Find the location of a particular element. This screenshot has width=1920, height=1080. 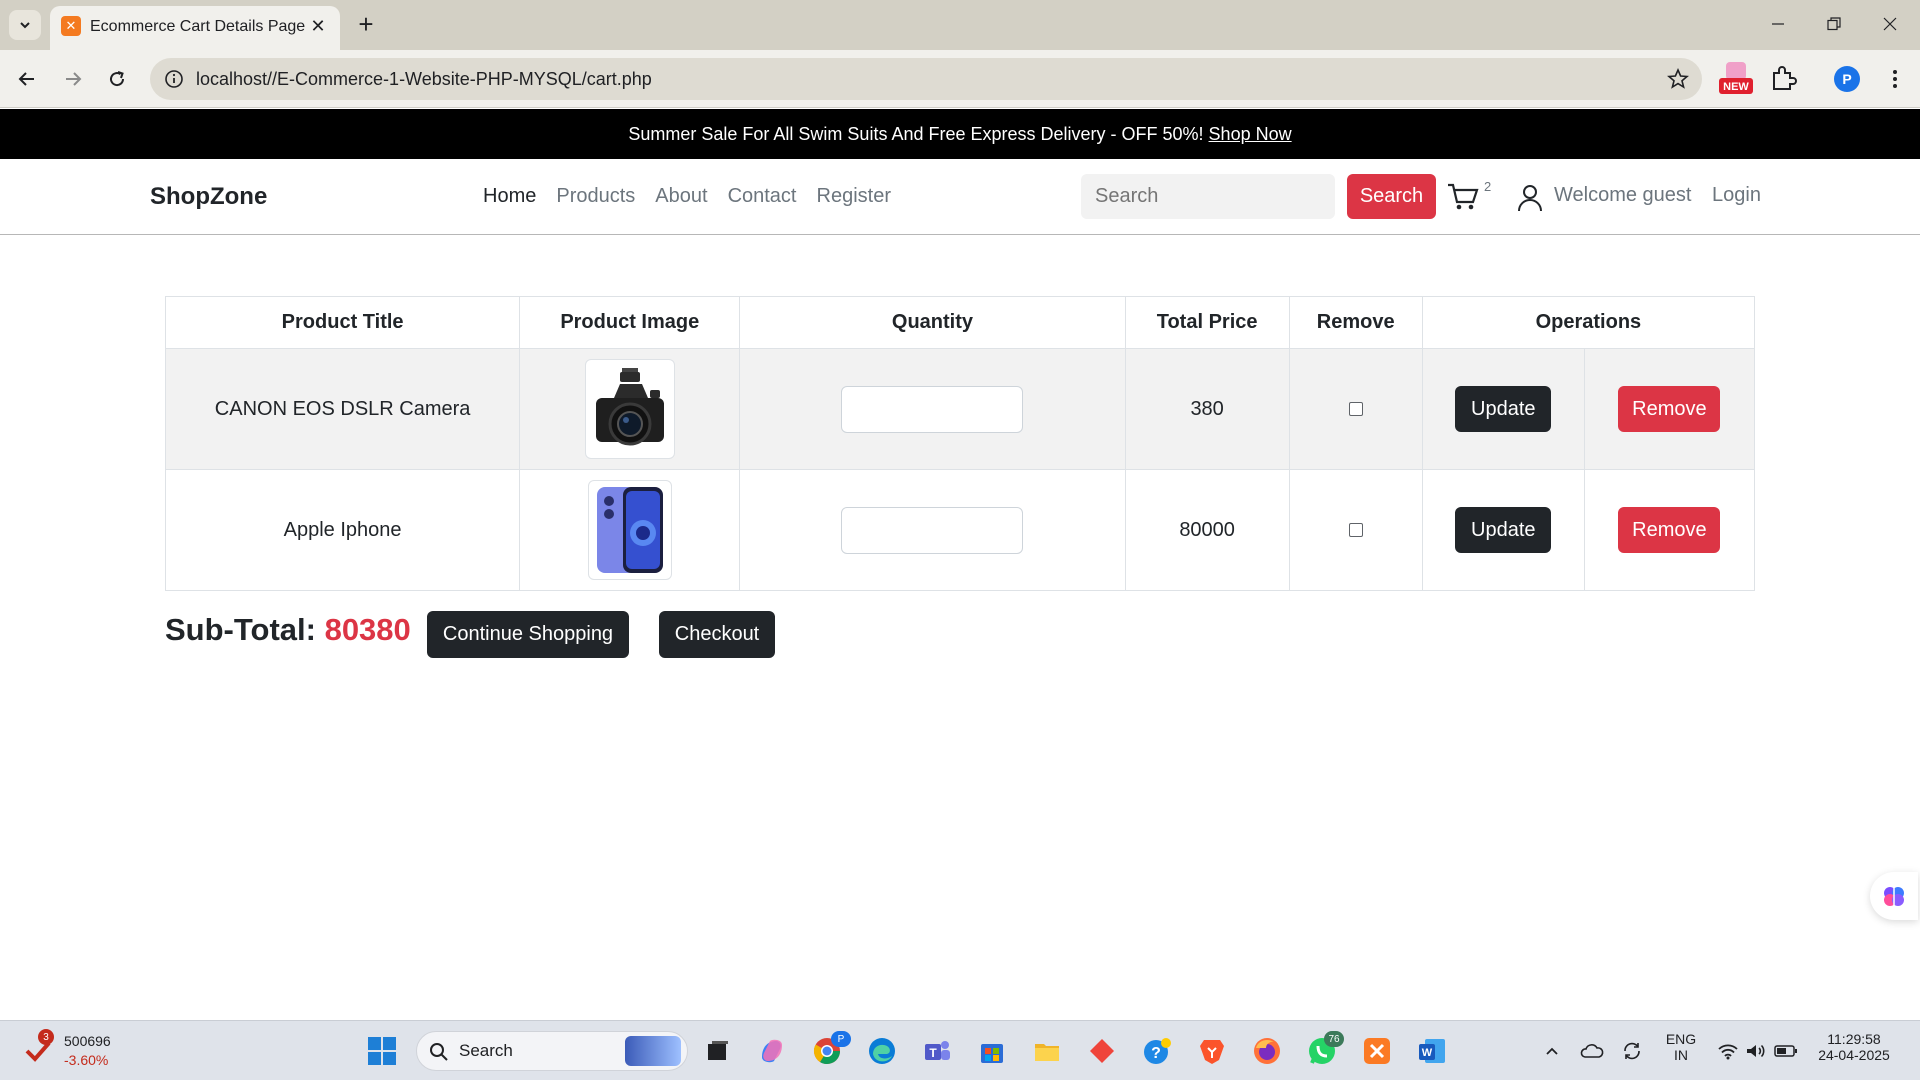

ai-assistant-icon is located at coordinates (1894, 896).